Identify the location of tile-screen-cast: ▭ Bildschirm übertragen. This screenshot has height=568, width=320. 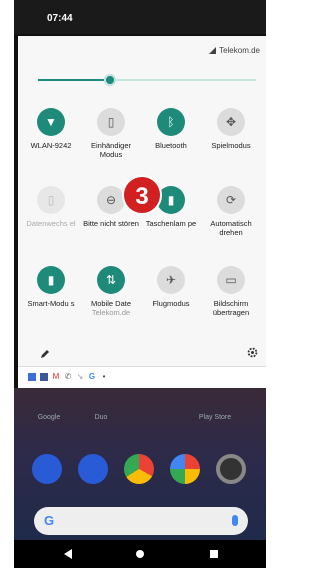
(231, 291).